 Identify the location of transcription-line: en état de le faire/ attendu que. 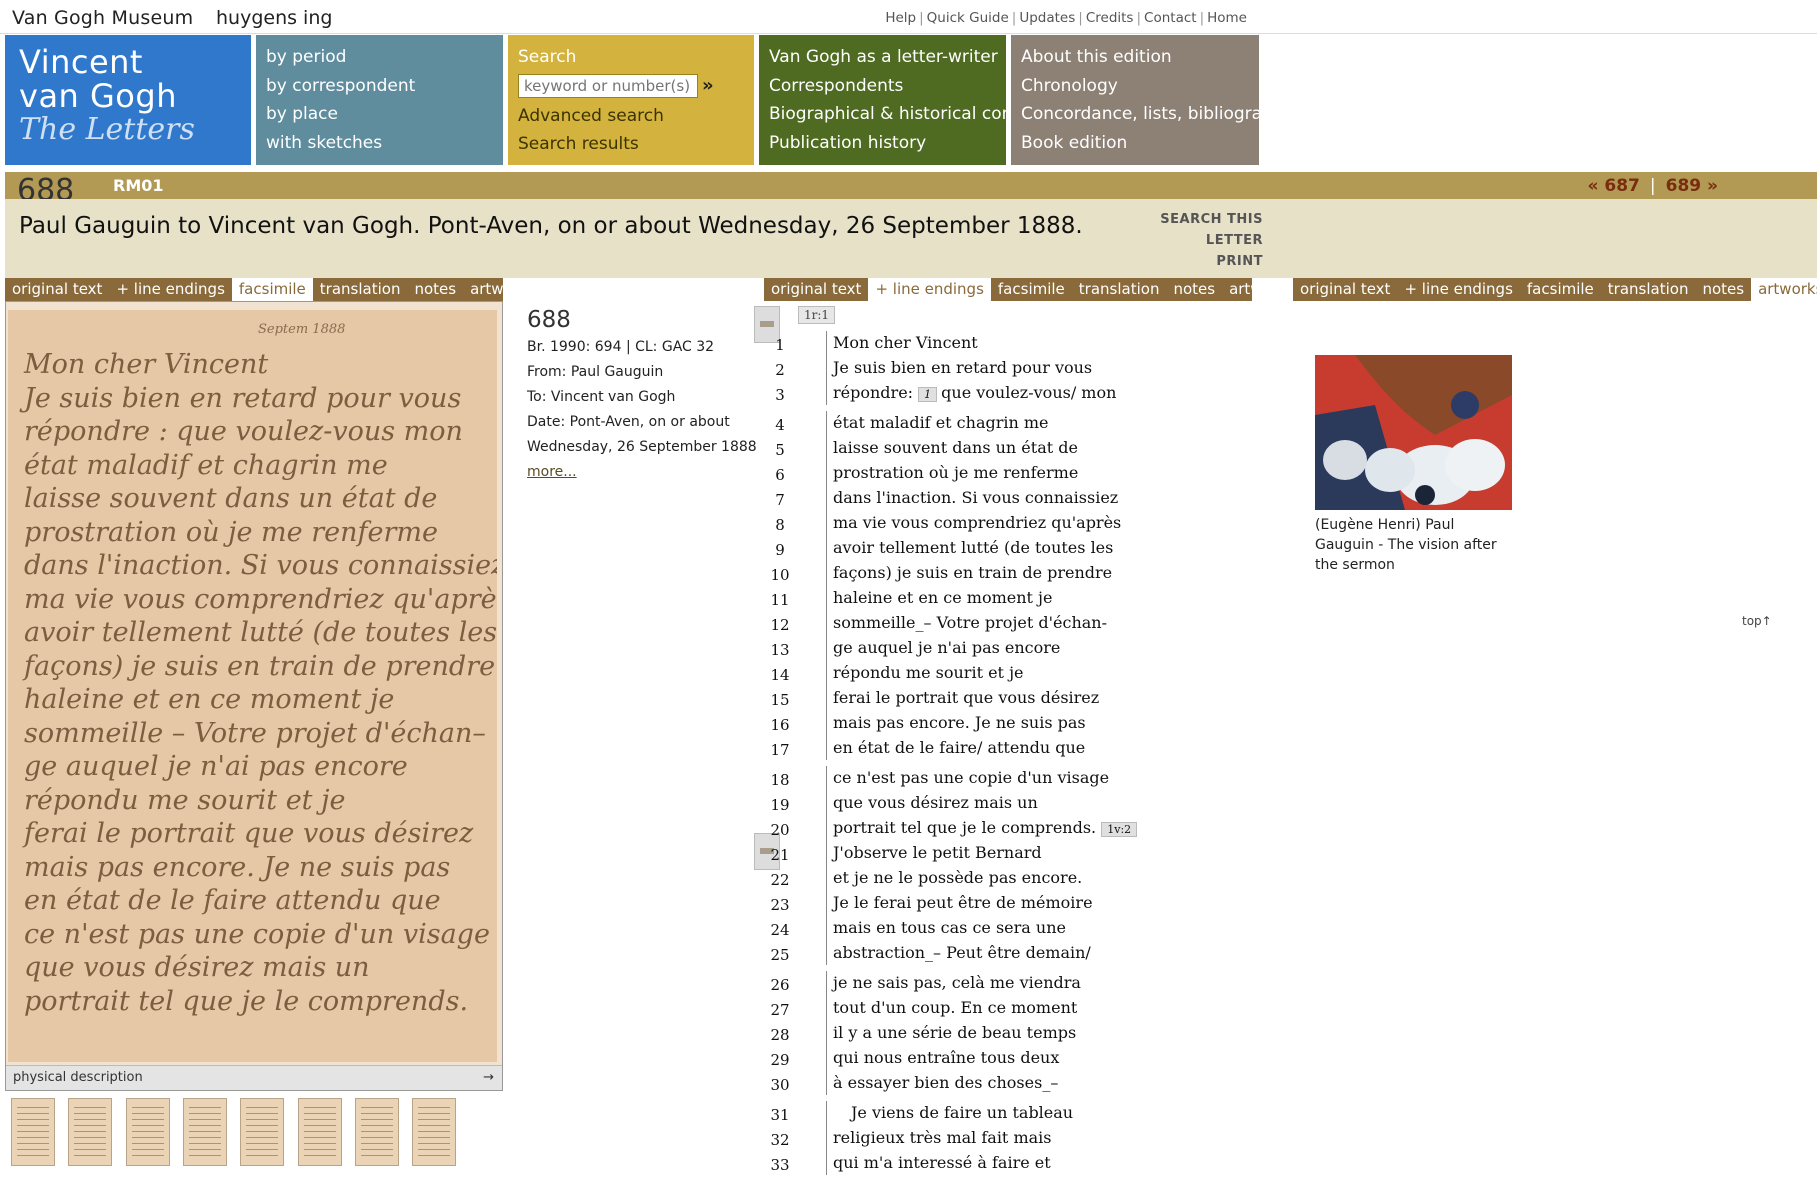
(959, 747).